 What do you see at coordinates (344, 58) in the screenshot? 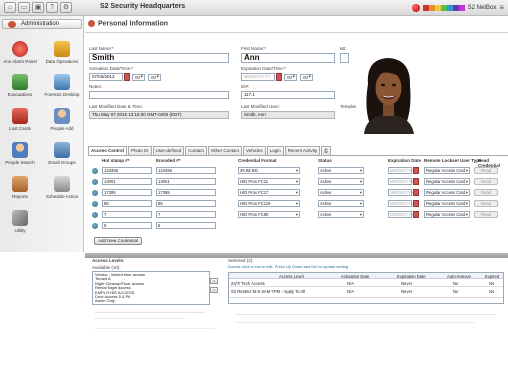
I see `mi-input` at bounding box center [344, 58].